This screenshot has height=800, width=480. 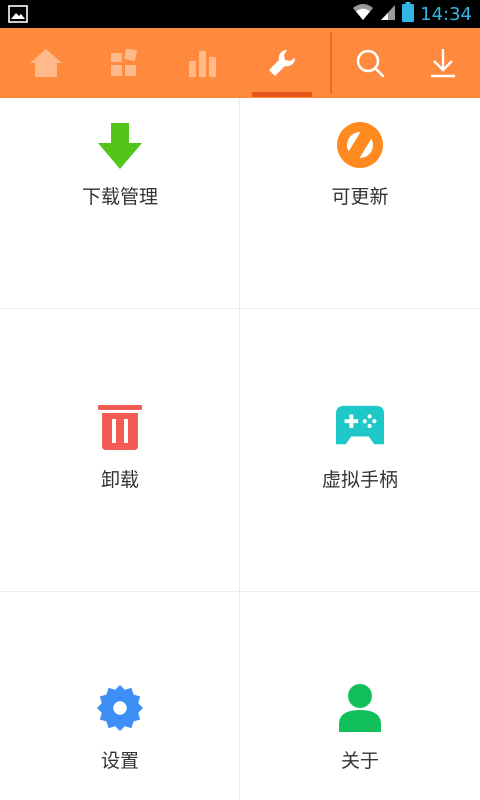 What do you see at coordinates (120, 146) in the screenshot?
I see `download-arrow-icon` at bounding box center [120, 146].